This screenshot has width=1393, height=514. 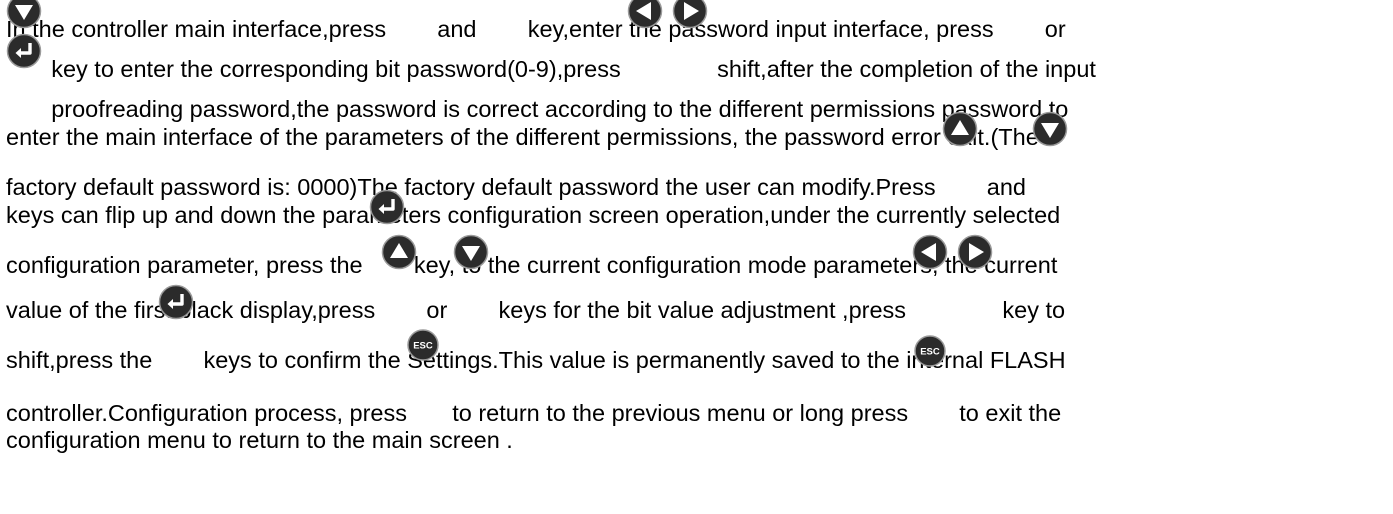 What do you see at coordinates (1019, 21) in the screenshot?
I see `up-arrow-key-icon` at bounding box center [1019, 21].